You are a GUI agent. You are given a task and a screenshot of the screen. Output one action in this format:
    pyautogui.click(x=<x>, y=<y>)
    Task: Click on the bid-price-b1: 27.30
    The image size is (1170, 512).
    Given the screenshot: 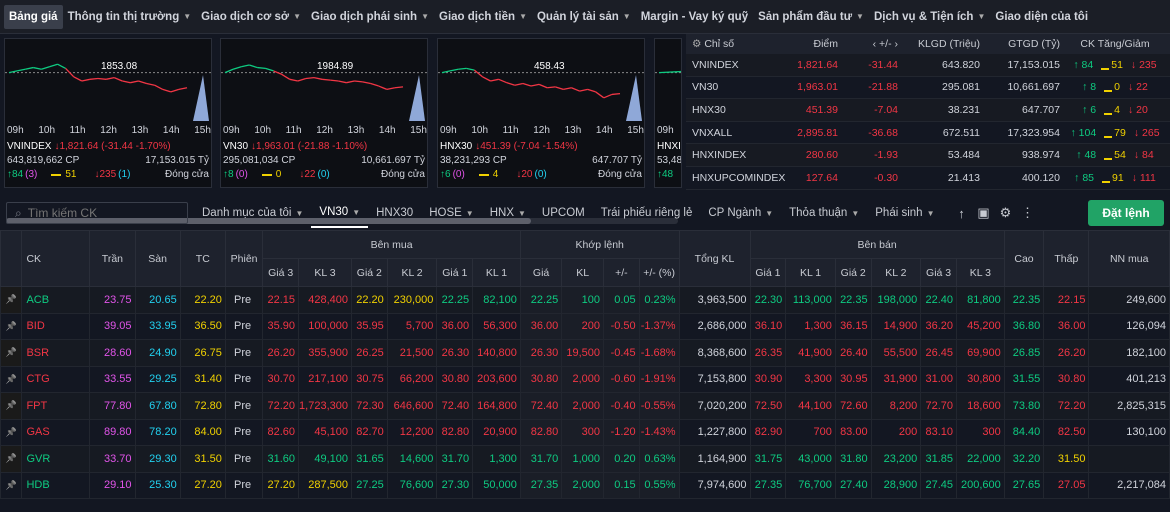 What is the action you would take?
    pyautogui.click(x=455, y=485)
    